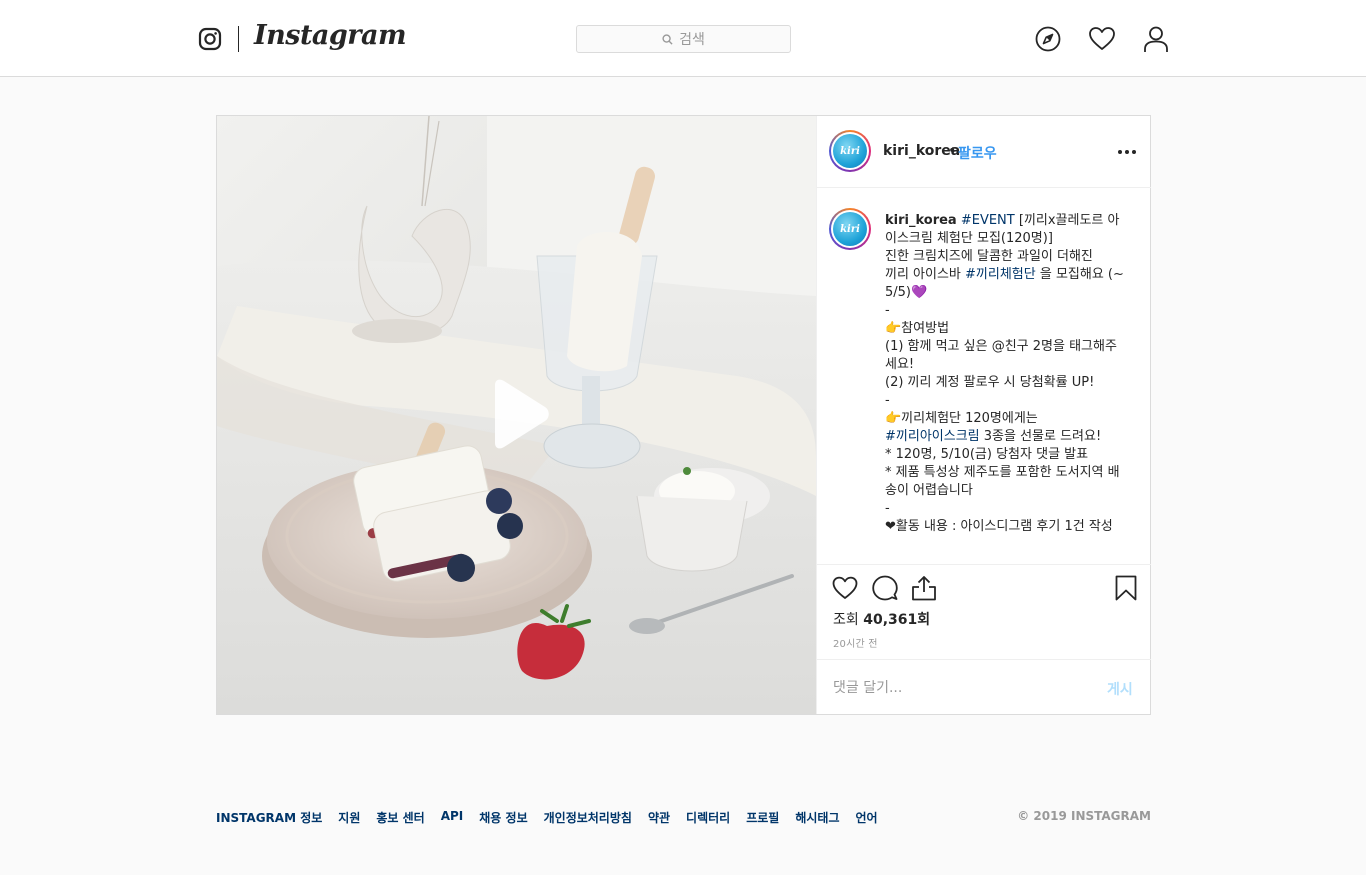 The height and width of the screenshot is (875, 1366). What do you see at coordinates (817, 817) in the screenshot?
I see `footer-link-hashtags: 해시태그` at bounding box center [817, 817].